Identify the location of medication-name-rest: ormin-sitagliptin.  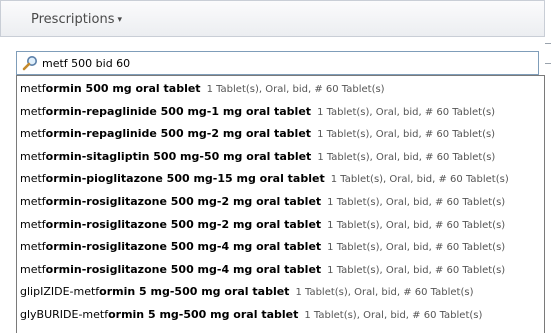
(97, 156).